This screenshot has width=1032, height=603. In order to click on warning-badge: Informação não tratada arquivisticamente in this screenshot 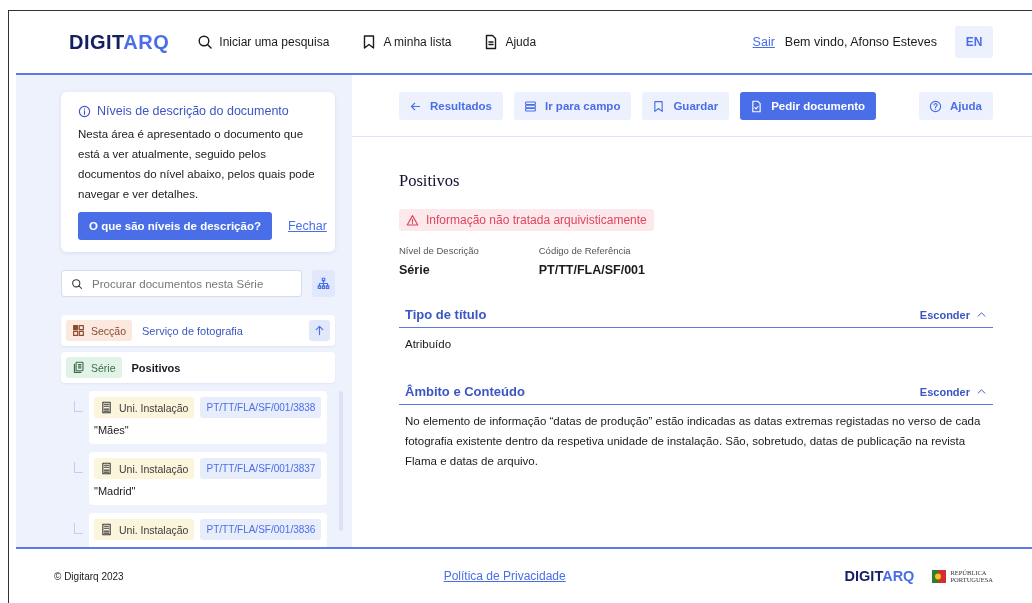, I will do `click(526, 220)`.